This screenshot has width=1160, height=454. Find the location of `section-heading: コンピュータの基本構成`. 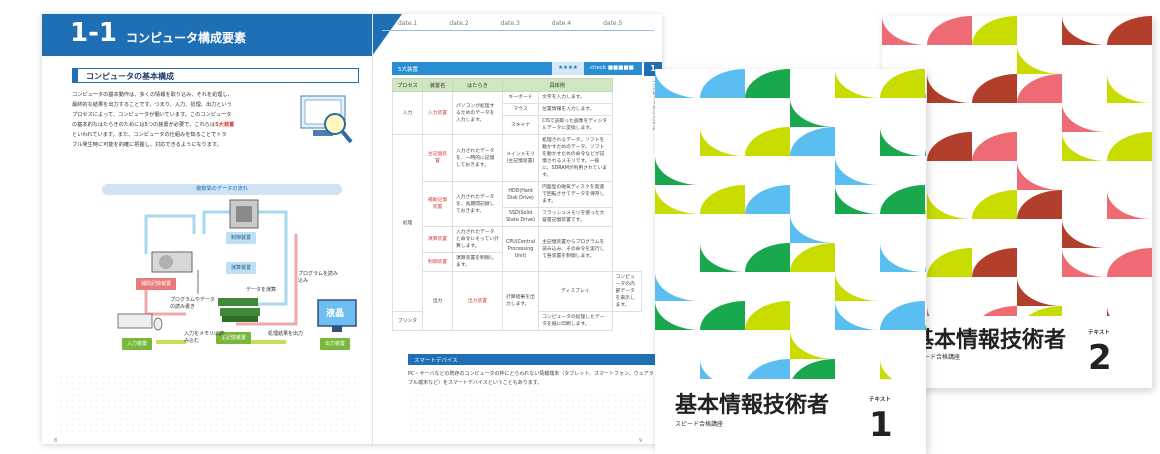

section-heading: コンピュータの基本構成 is located at coordinates (215, 75).